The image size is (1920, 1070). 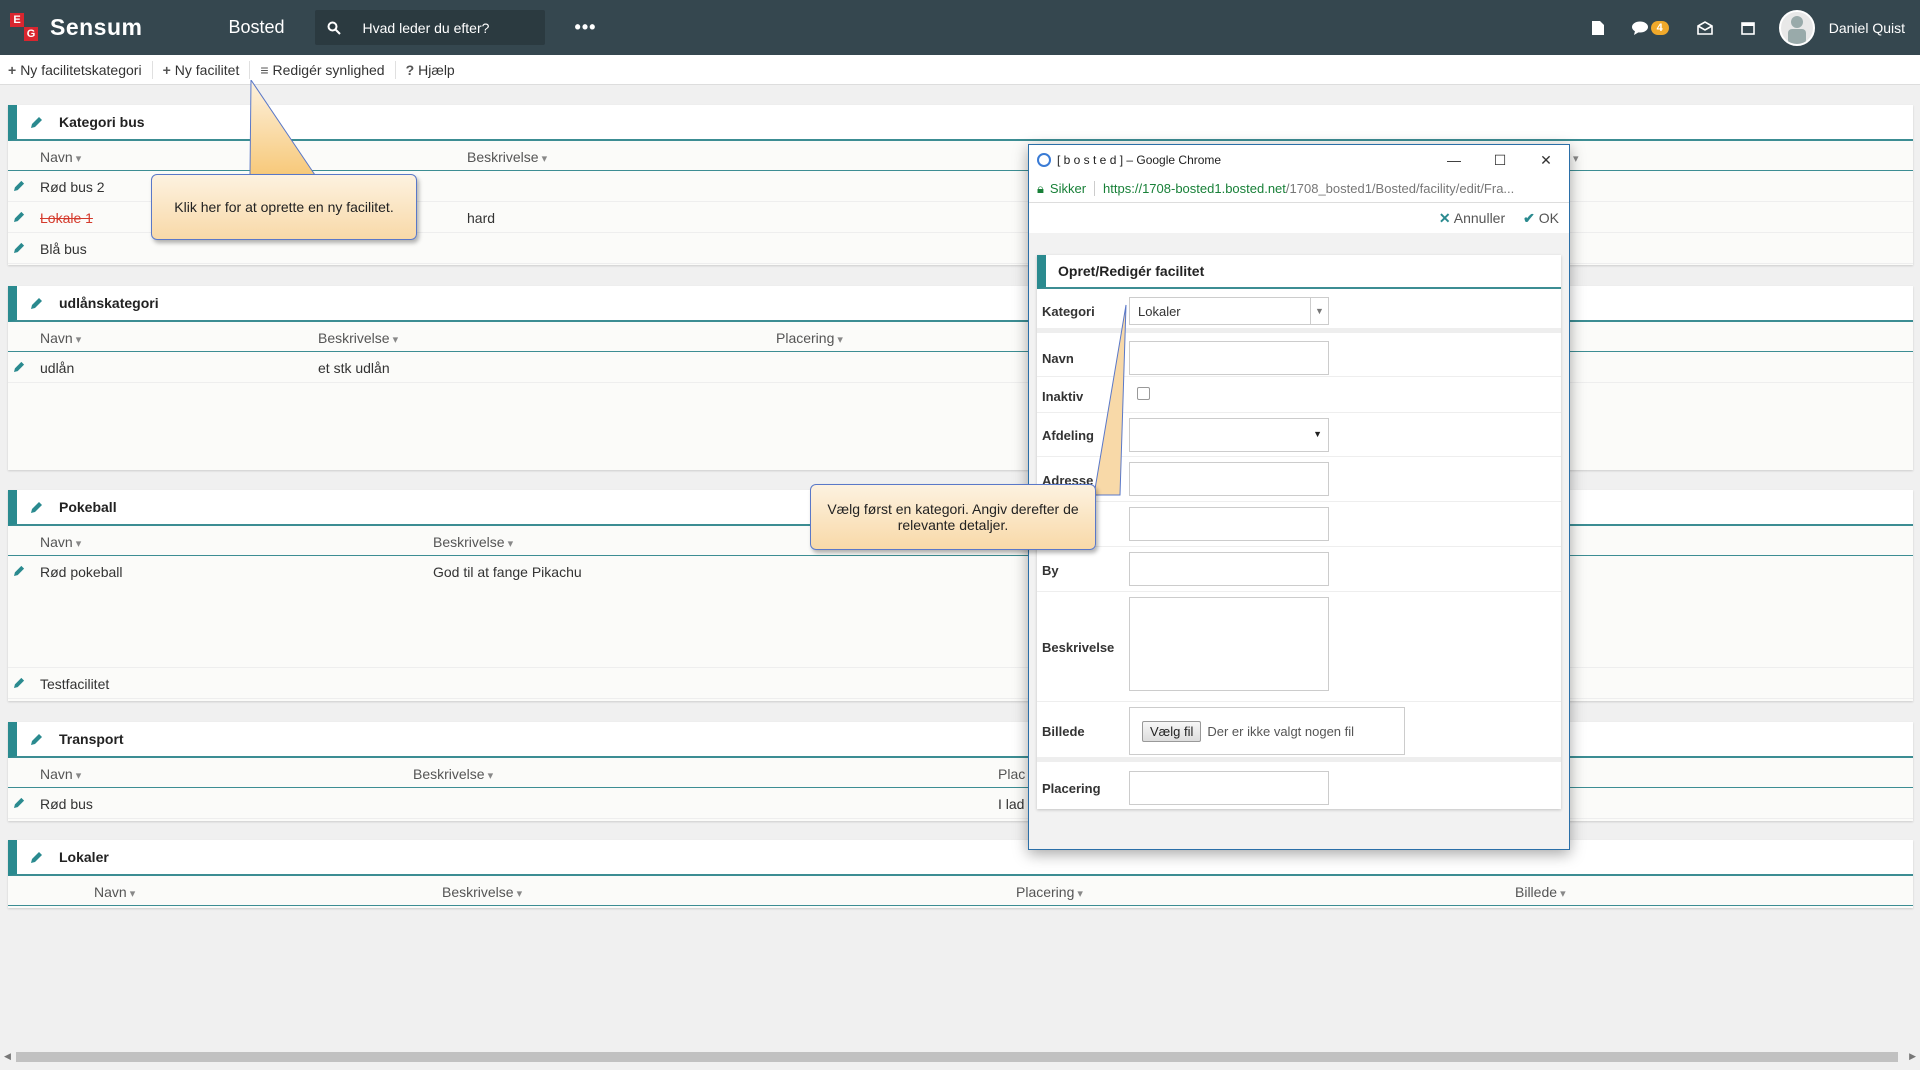 What do you see at coordinates (1229, 788) in the screenshot?
I see `placering-input` at bounding box center [1229, 788].